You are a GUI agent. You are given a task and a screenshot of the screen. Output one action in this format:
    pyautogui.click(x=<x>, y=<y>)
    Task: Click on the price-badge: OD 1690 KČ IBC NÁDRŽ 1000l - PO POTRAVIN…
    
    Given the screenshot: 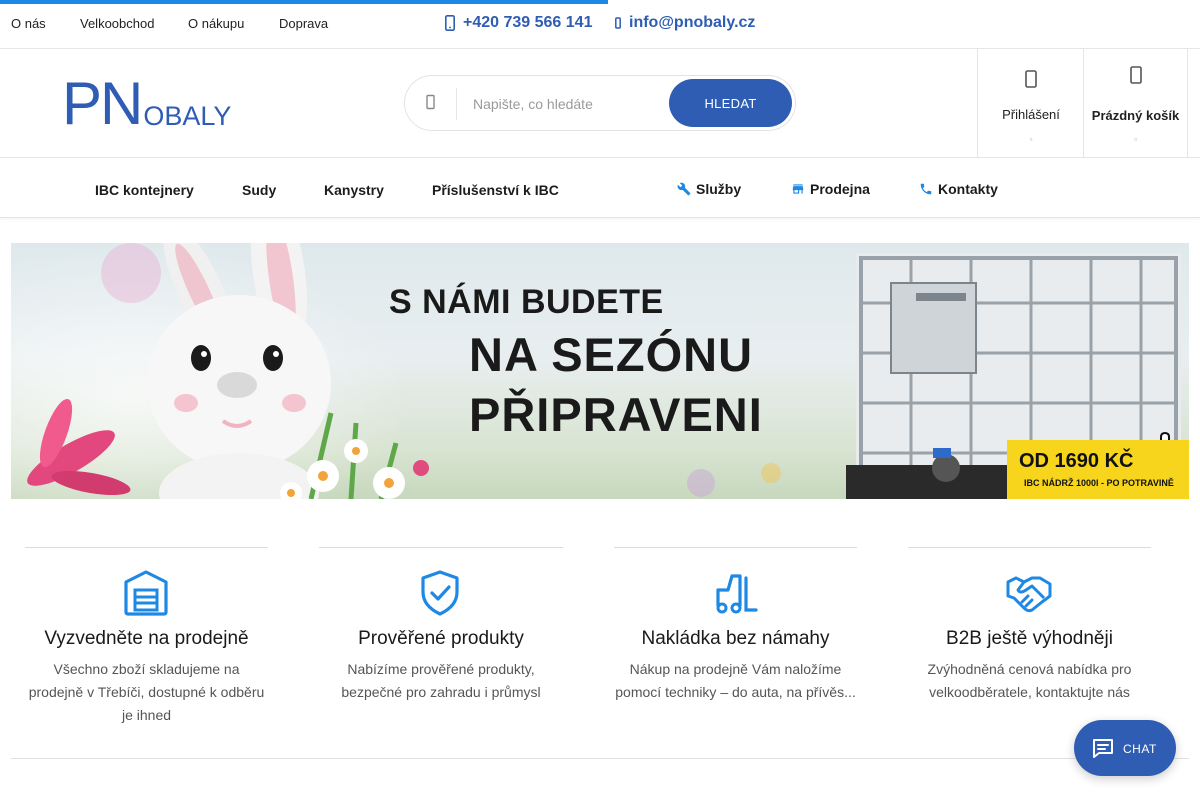 What is the action you would take?
    pyautogui.click(x=1098, y=469)
    